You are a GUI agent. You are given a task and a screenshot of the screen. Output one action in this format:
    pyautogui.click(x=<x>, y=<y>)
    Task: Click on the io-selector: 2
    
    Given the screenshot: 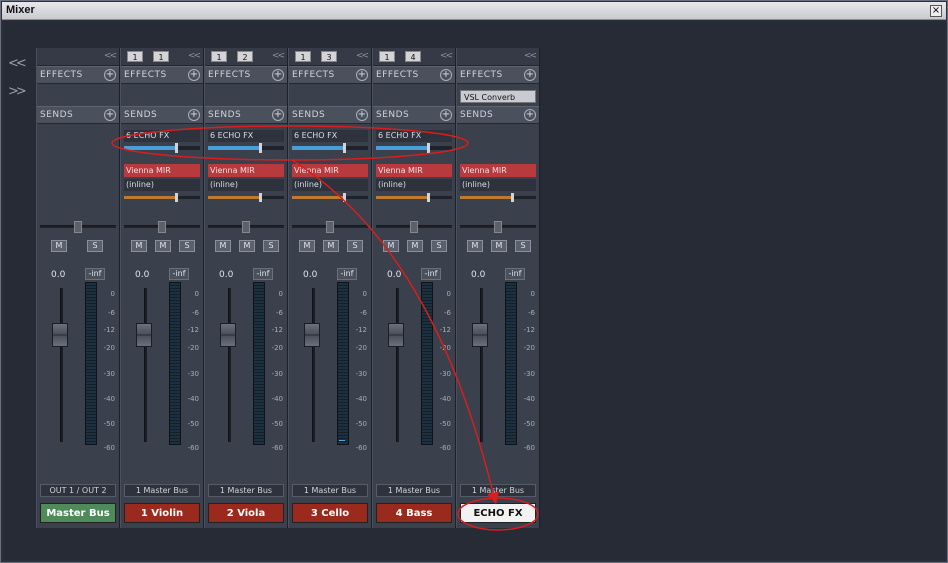 What is the action you would take?
    pyautogui.click(x=245, y=56)
    